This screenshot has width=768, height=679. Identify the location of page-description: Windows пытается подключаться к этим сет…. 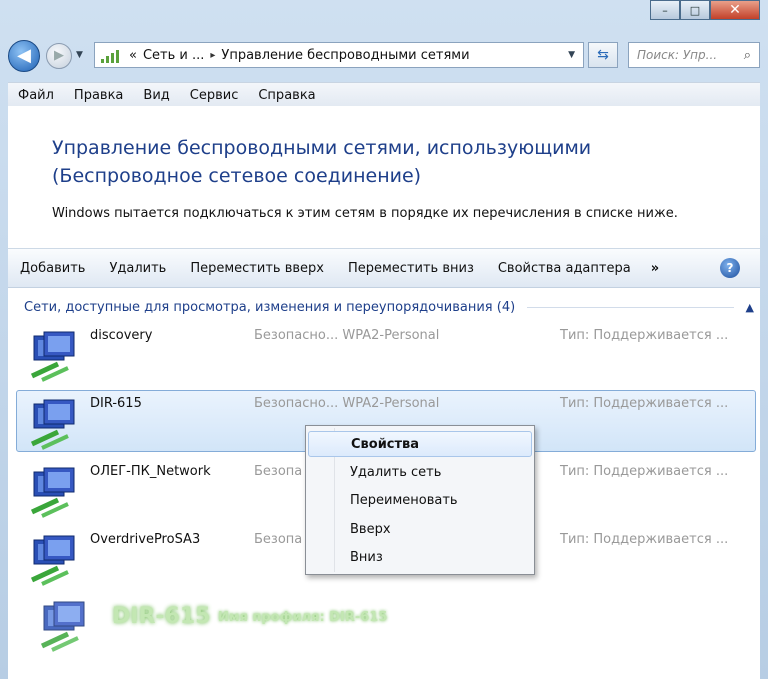
(365, 213).